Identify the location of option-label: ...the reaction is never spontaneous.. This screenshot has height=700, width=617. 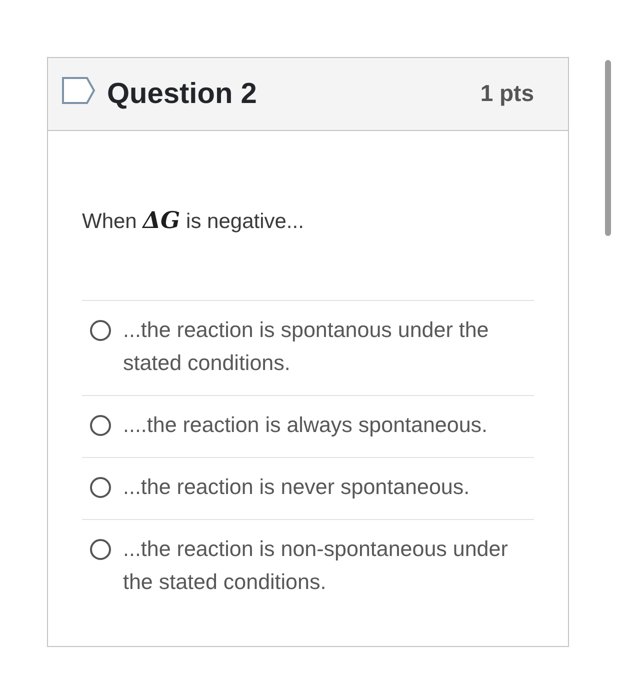
(296, 487).